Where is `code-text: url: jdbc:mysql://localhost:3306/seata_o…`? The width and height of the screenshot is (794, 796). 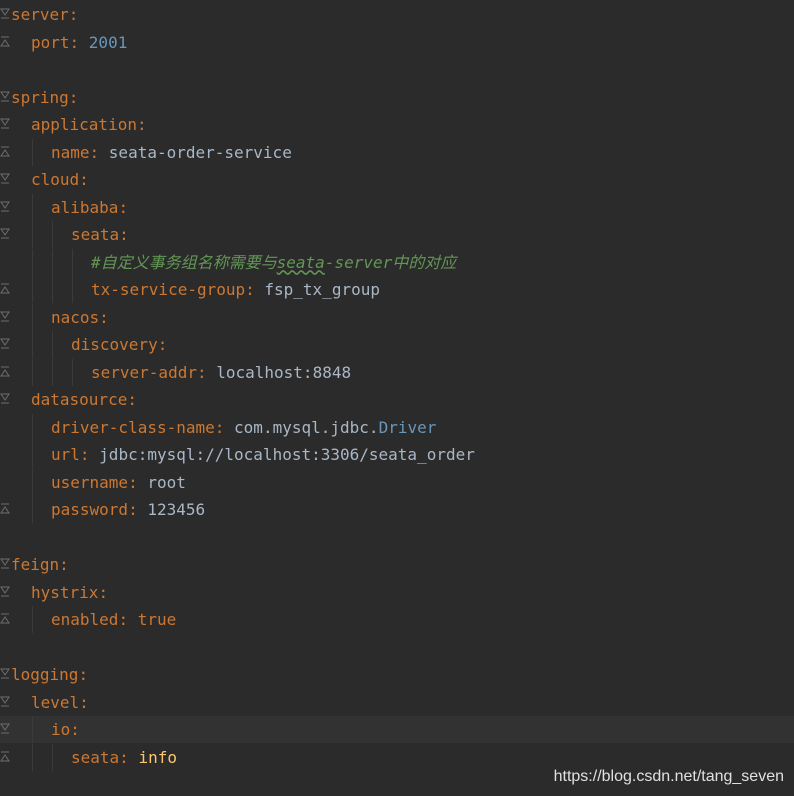 code-text: url: jdbc:mysql://localhost:3306/seata_o… is located at coordinates (263, 454).